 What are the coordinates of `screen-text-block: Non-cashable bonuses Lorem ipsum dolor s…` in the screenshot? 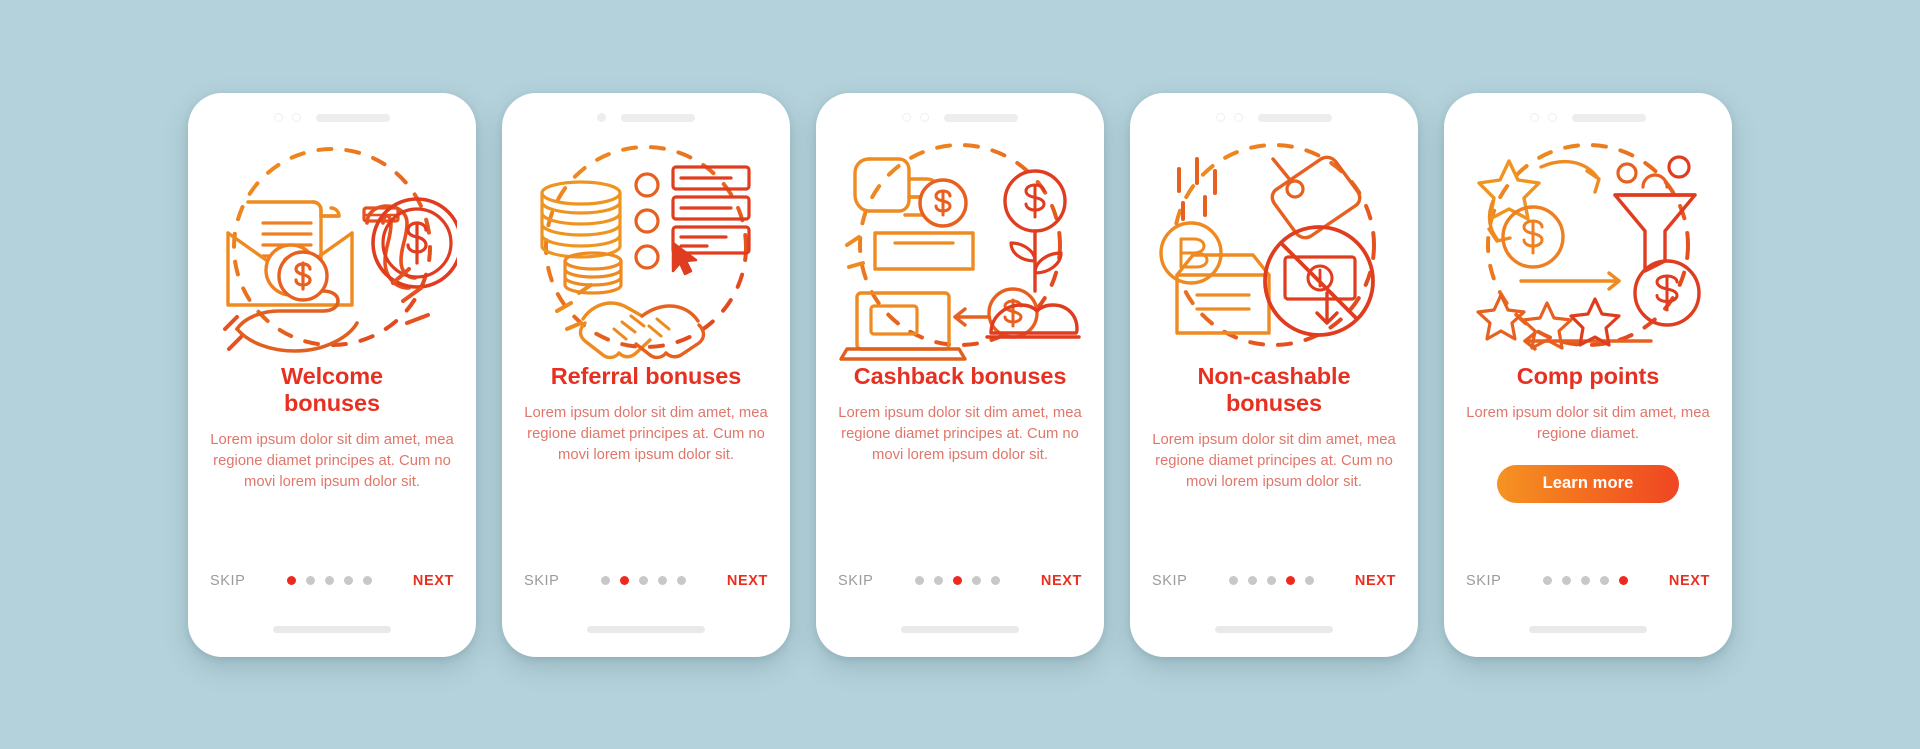 It's located at (1274, 428).